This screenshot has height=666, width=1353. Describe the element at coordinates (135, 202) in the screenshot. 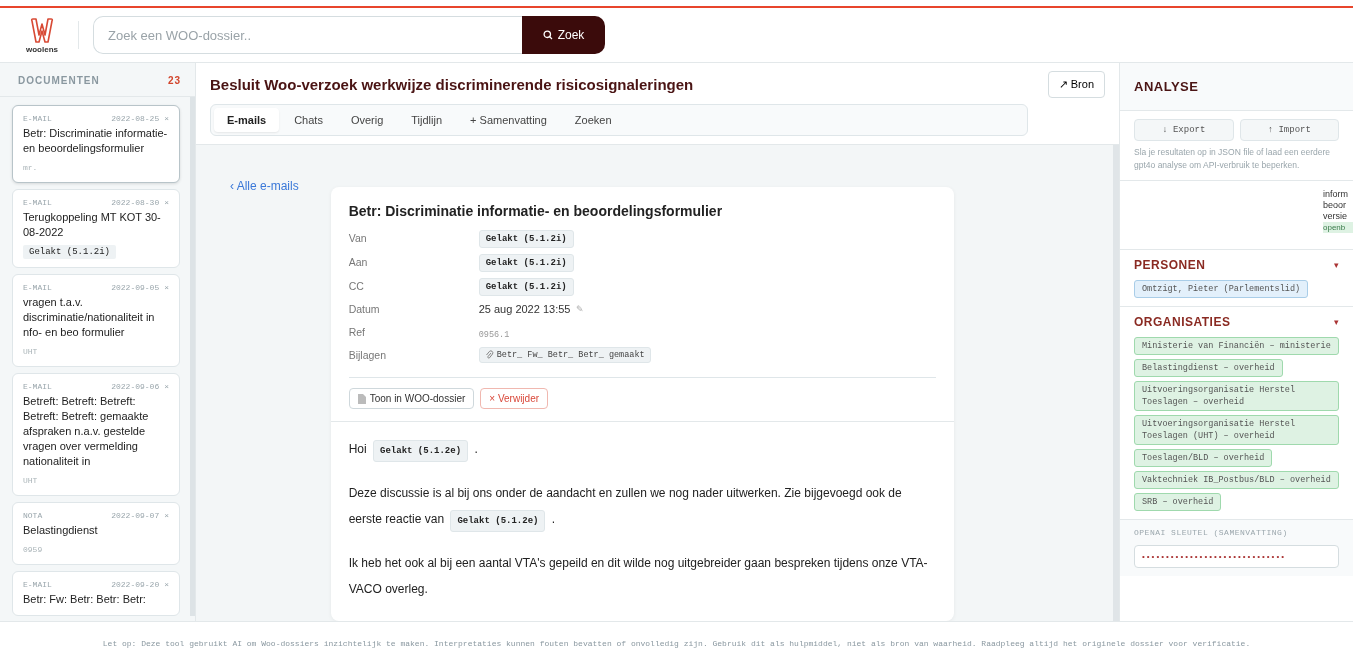

I see `document-date: 2022-08-30` at that location.